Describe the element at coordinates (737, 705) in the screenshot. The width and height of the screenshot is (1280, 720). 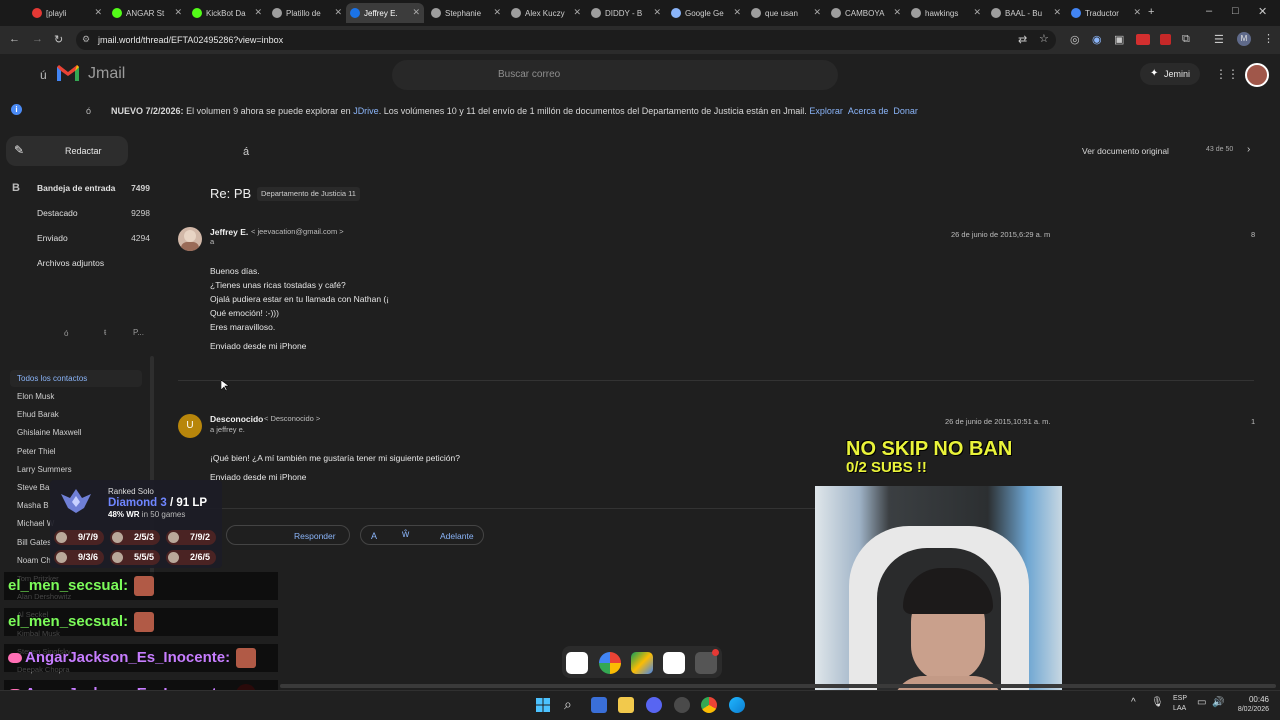
I see `edge-icon` at that location.